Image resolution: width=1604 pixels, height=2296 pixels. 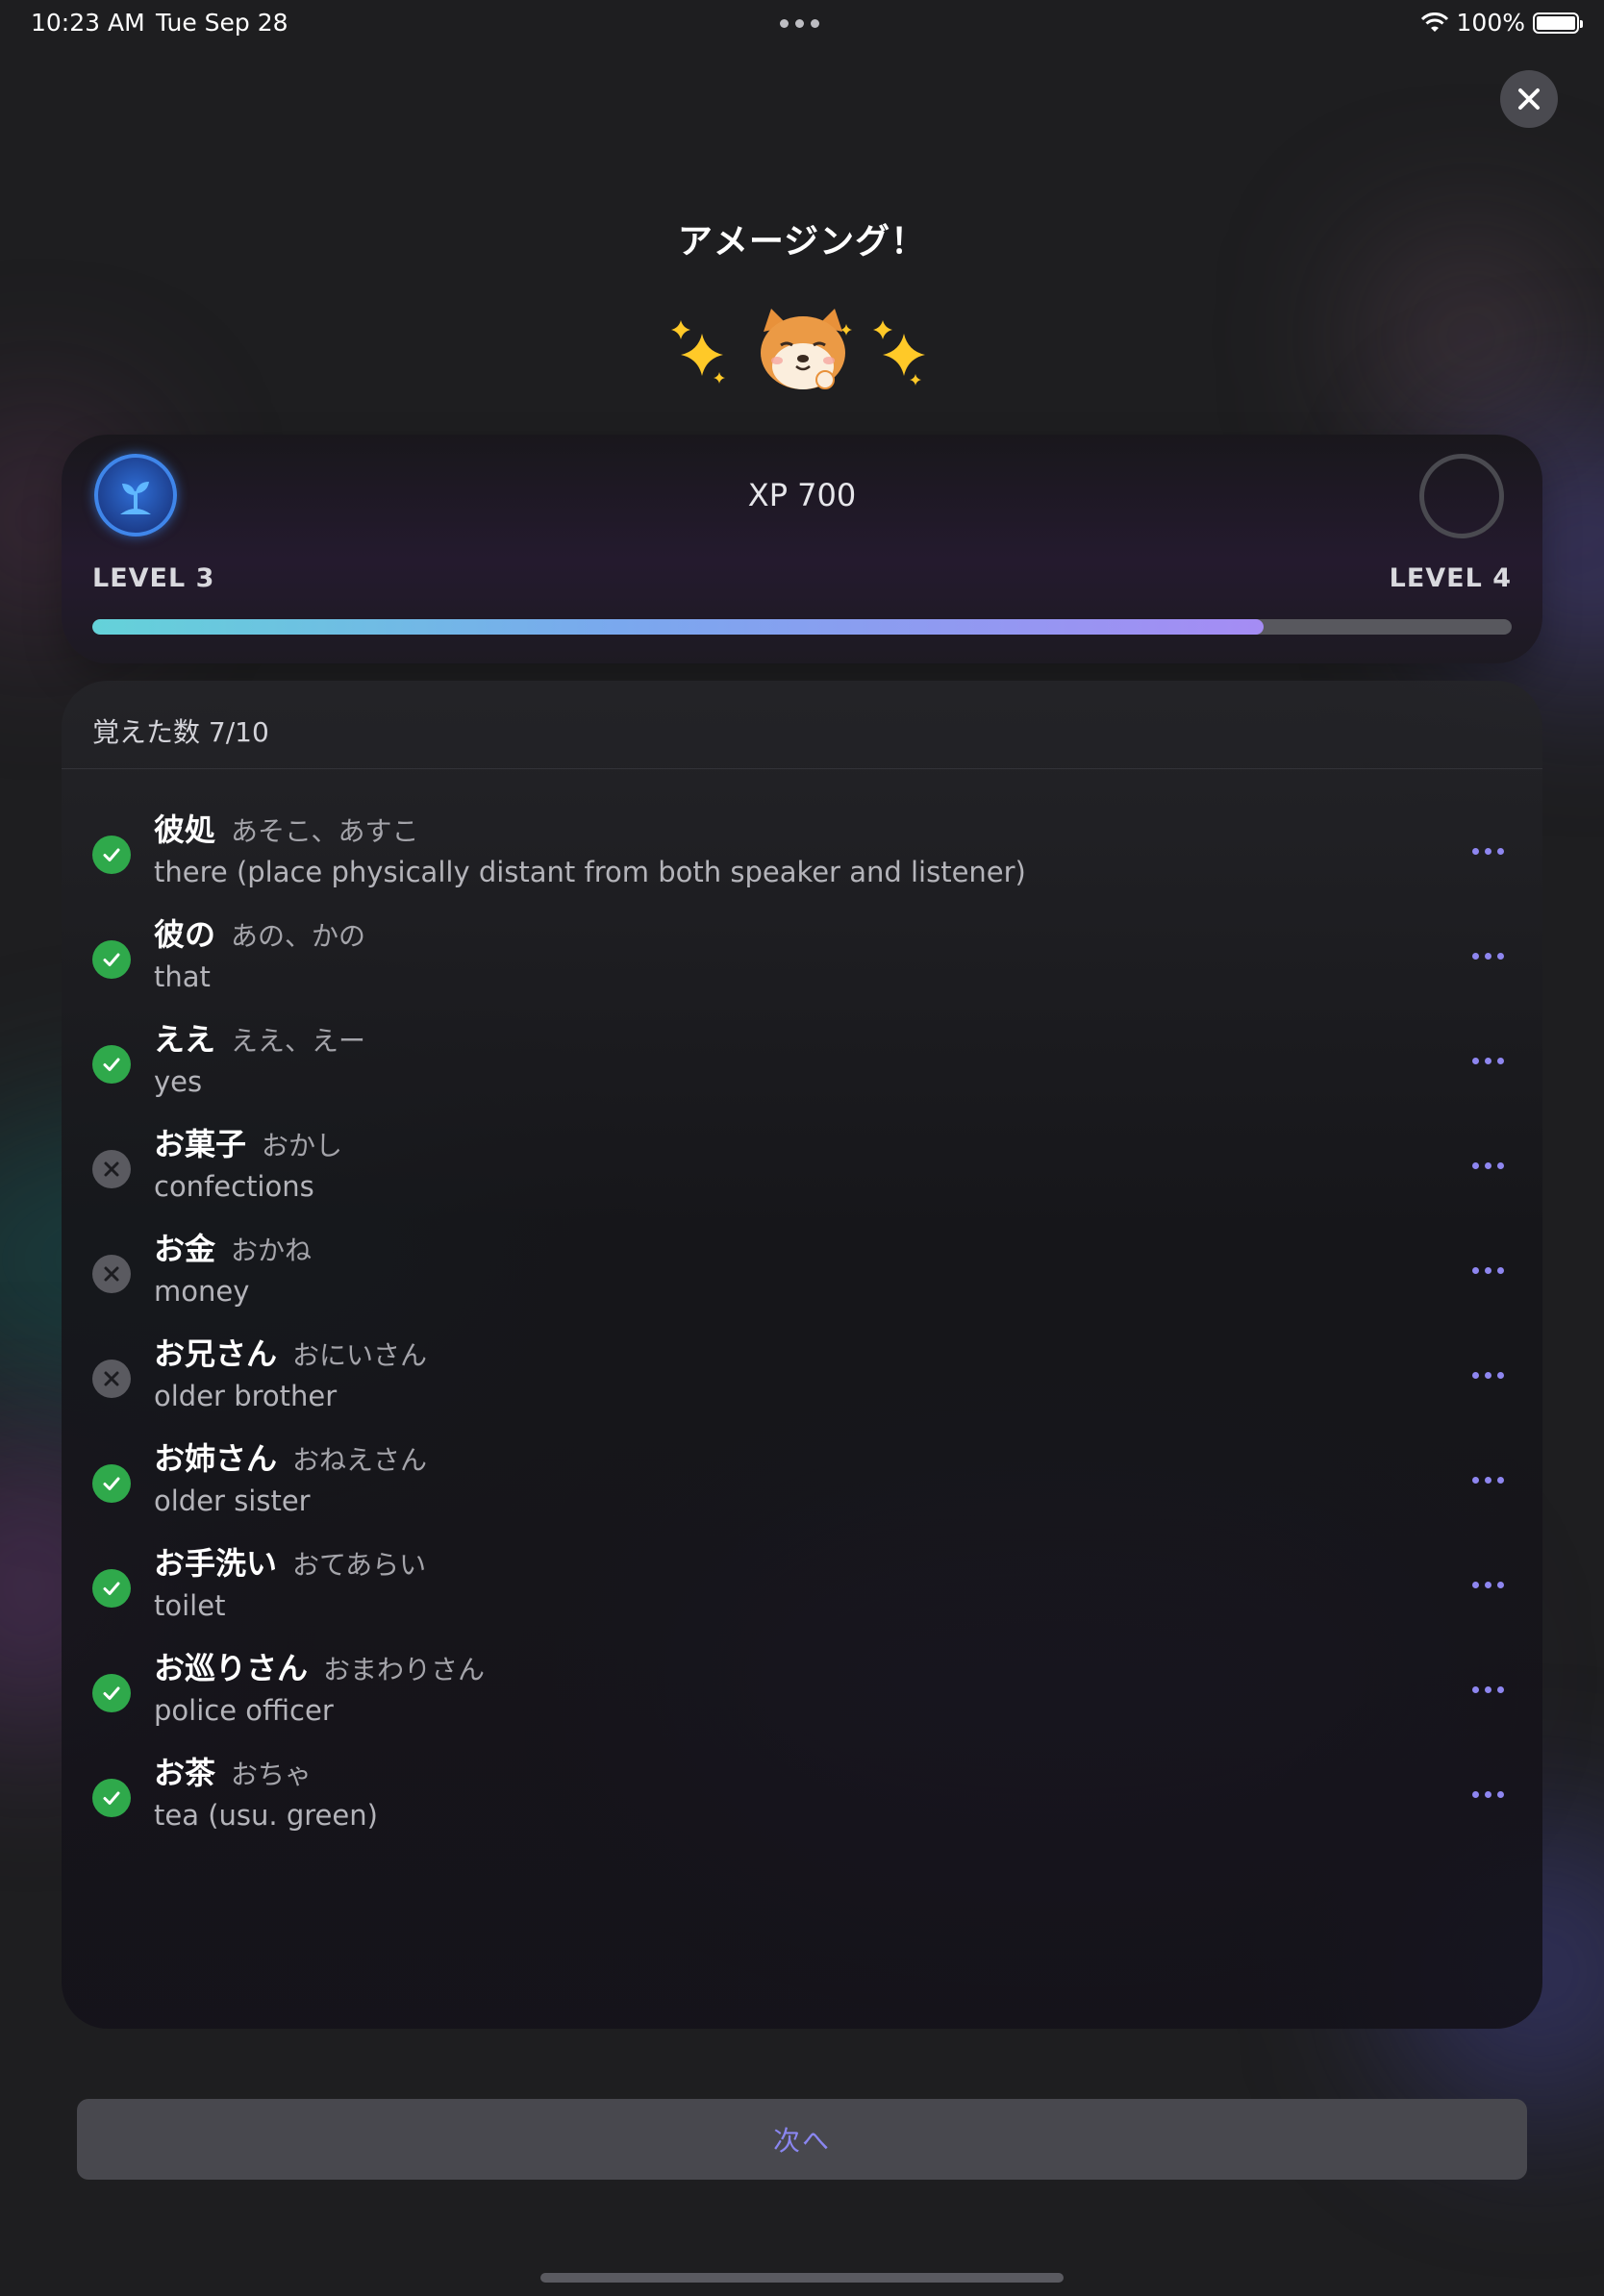 I want to click on list-item: お茶 おちゃ tea (usu. green), so click(x=802, y=1797).